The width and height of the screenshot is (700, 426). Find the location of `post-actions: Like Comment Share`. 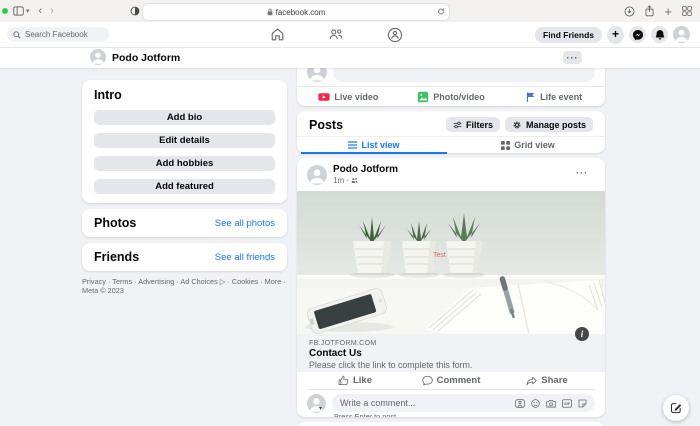

post-actions: Like Comment Share is located at coordinates (451, 381).